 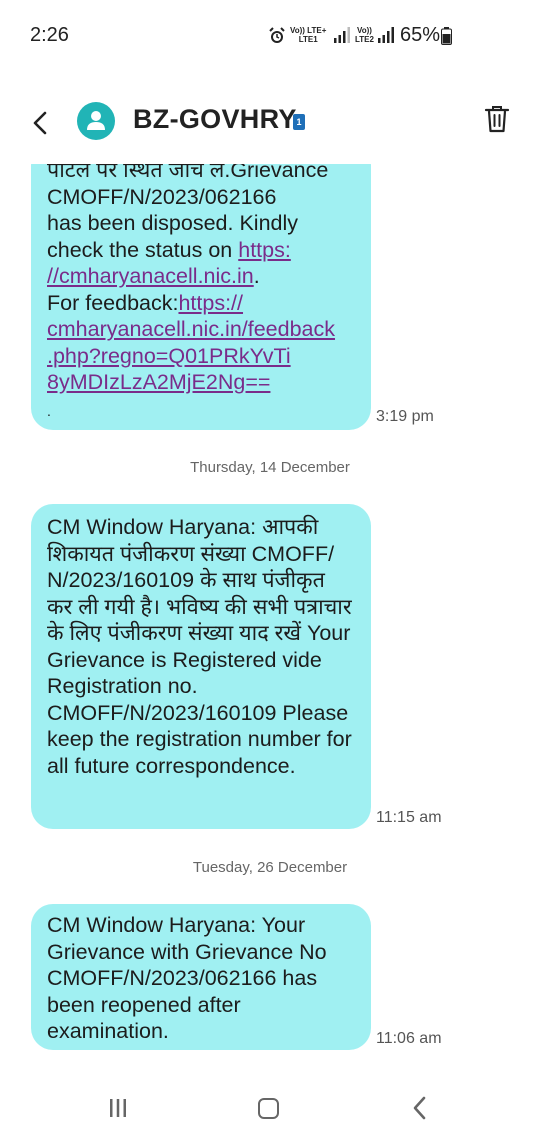 I want to click on status-bar: 2:26 Vo)) LTE+ LTE1 Vo)) LTE2 65%, so click(x=270, y=36).